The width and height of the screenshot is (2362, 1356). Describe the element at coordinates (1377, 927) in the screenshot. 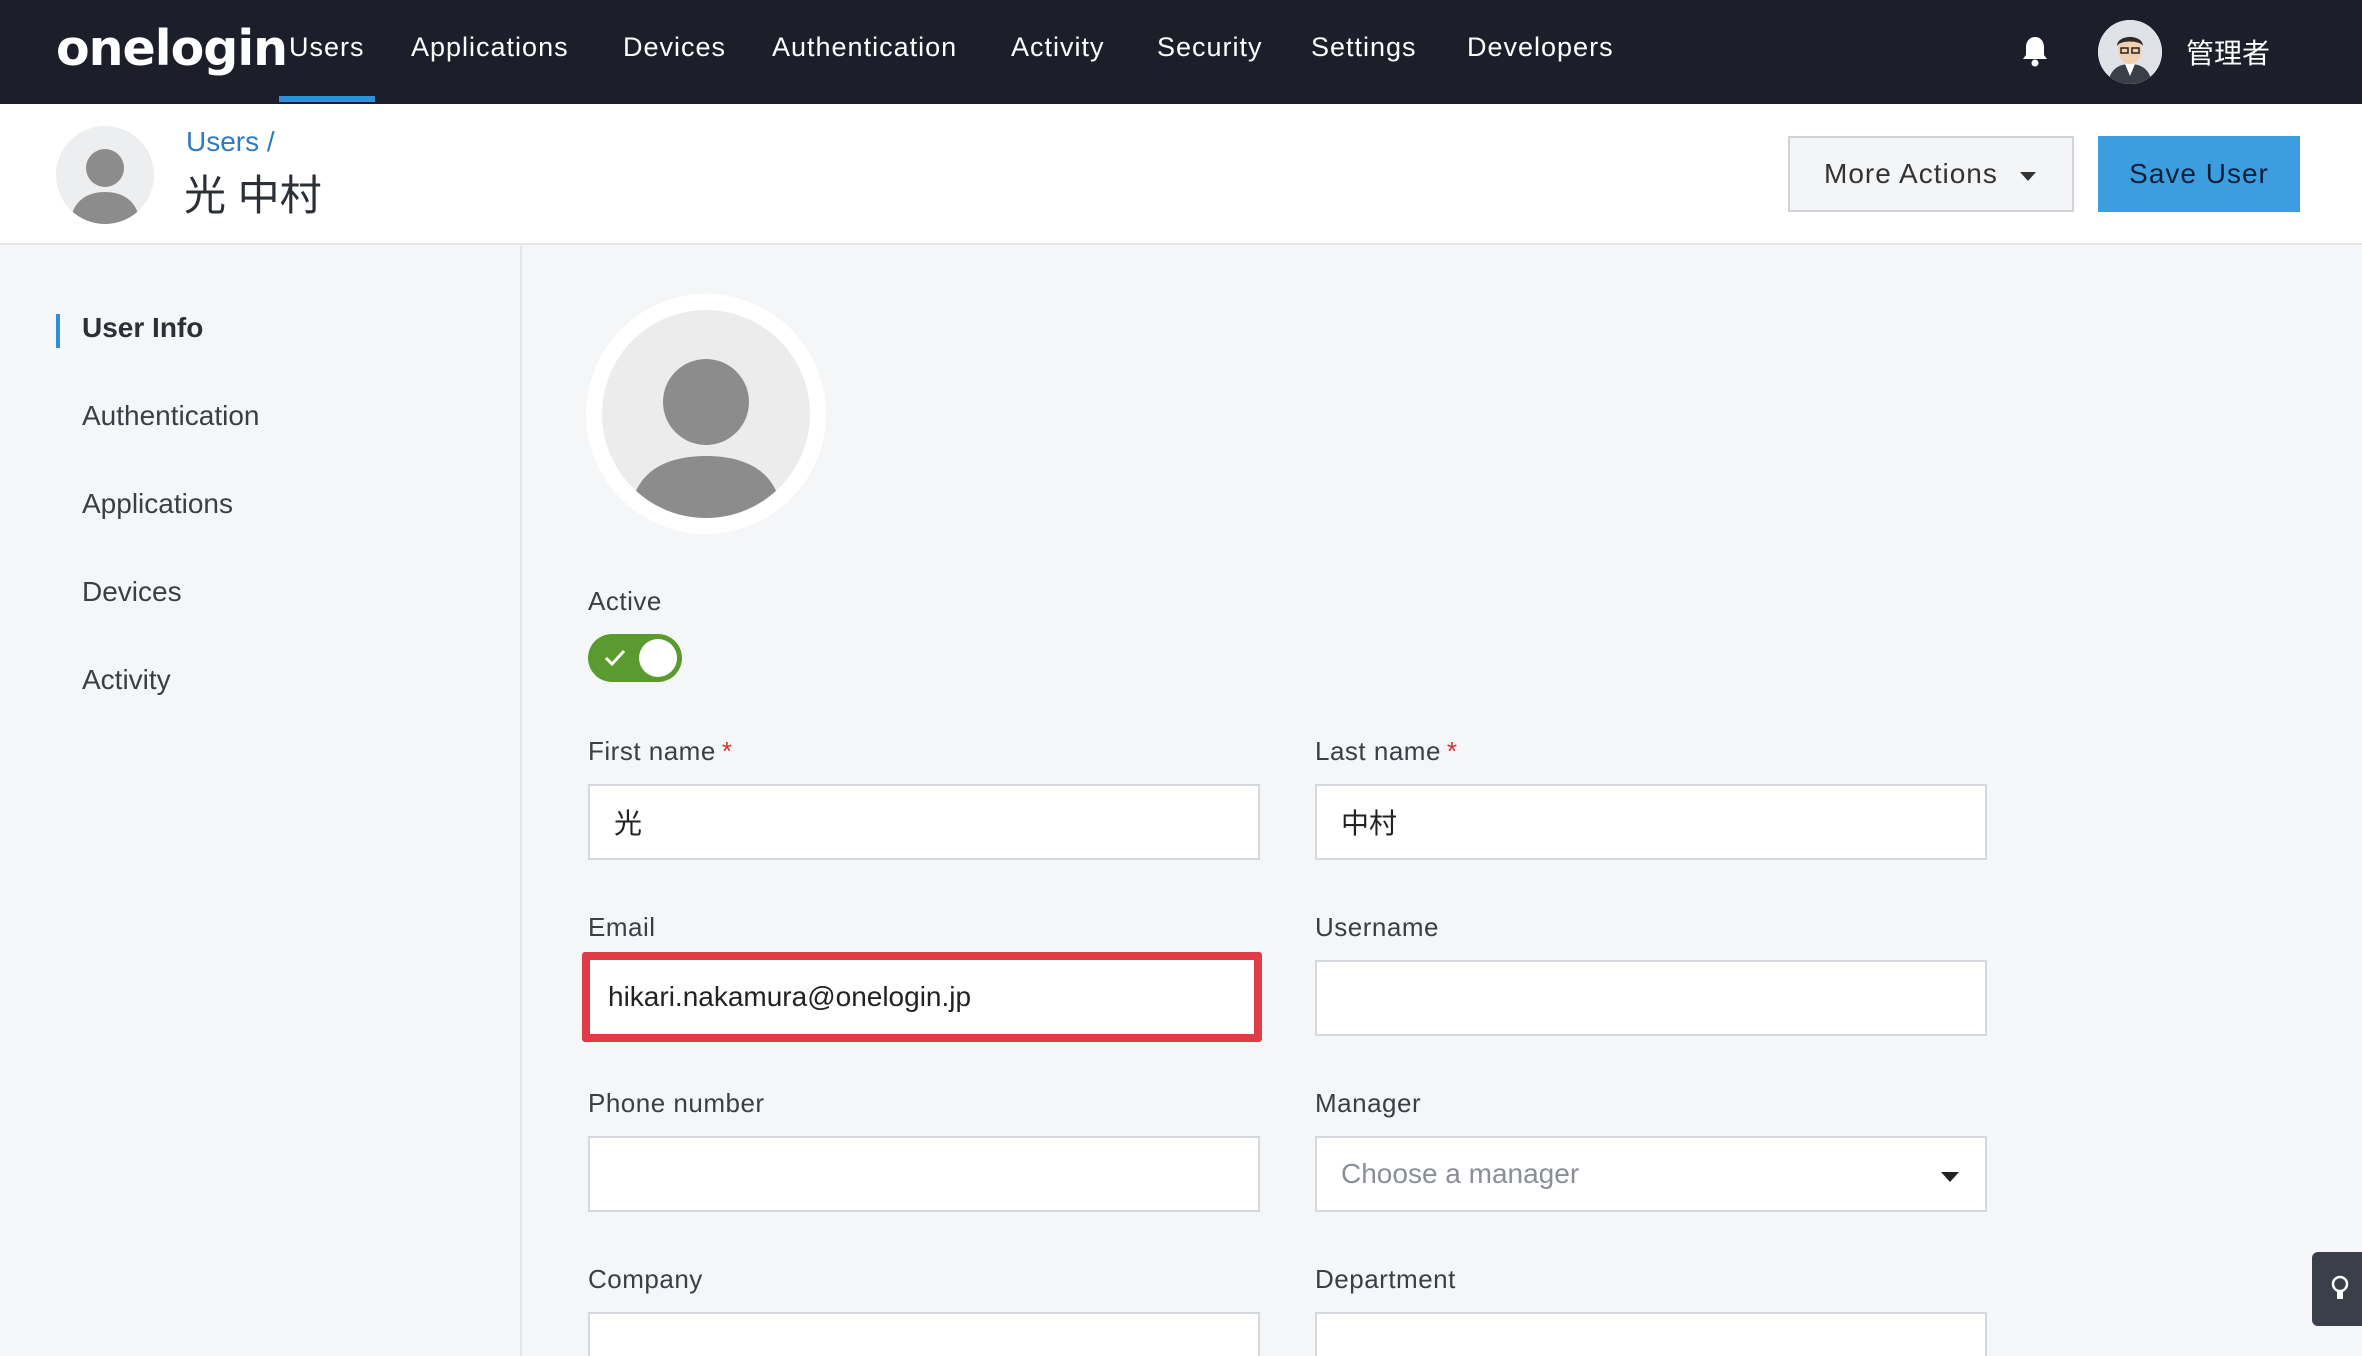

I see `username-label: Username` at that location.